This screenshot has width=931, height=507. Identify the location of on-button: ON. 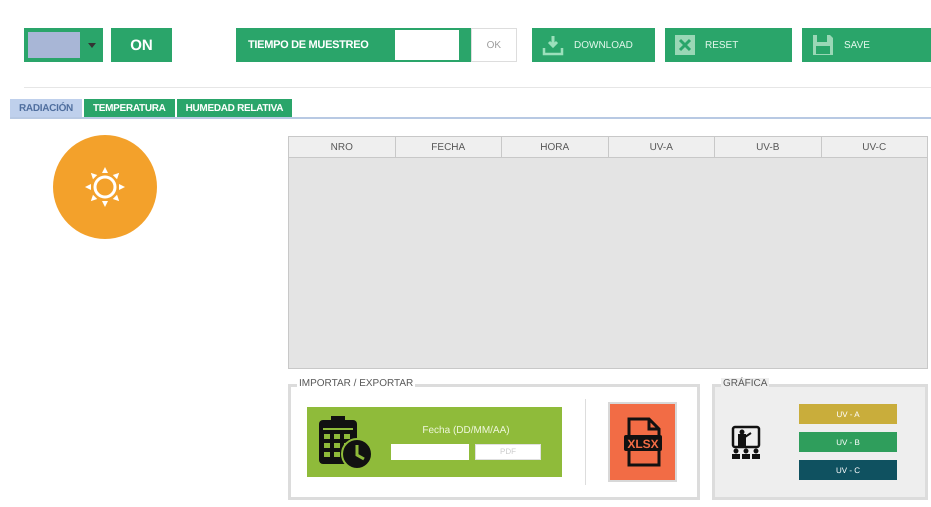
(141, 45).